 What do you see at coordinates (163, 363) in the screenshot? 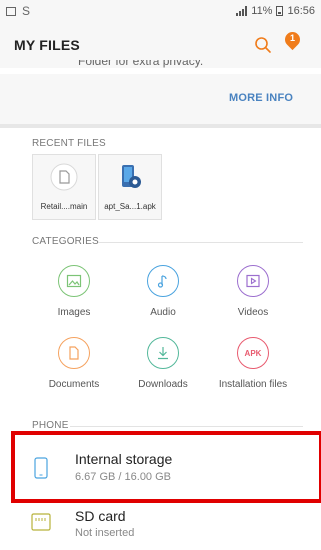
I see `category-downloads: Downloads` at bounding box center [163, 363].